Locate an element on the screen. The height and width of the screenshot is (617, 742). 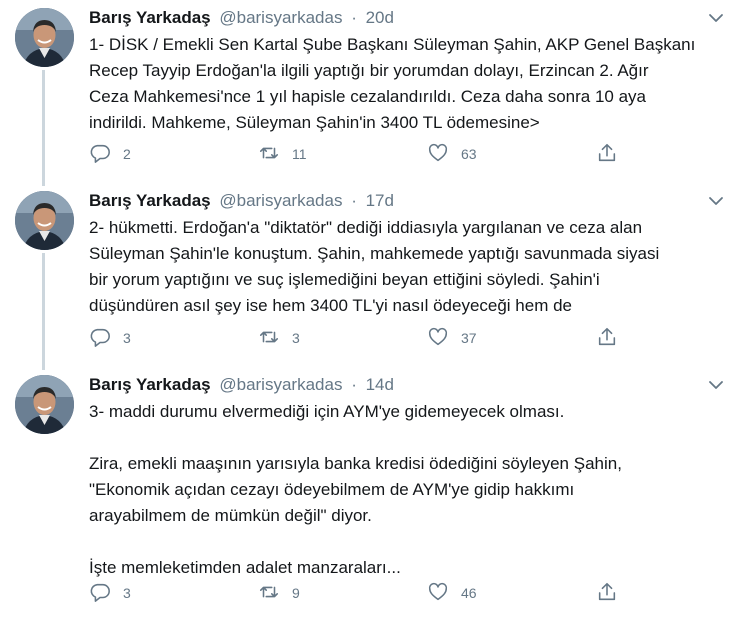
tweet-header: Barış Yarkadaş @barisyarkadas · 17d is located at coordinates (241, 201).